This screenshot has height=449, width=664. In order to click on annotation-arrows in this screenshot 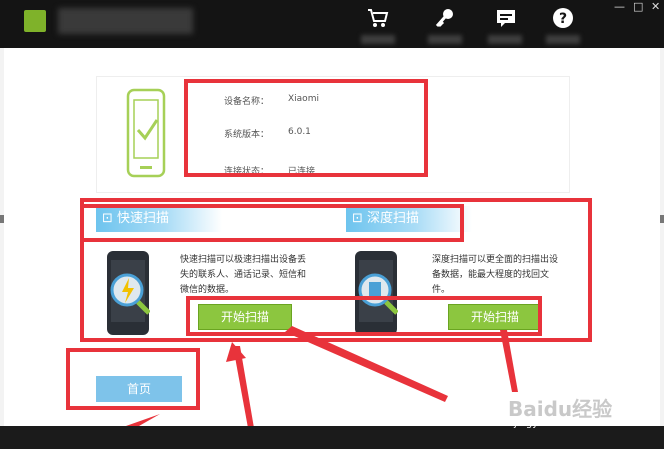, I will do `click(322, 378)`.